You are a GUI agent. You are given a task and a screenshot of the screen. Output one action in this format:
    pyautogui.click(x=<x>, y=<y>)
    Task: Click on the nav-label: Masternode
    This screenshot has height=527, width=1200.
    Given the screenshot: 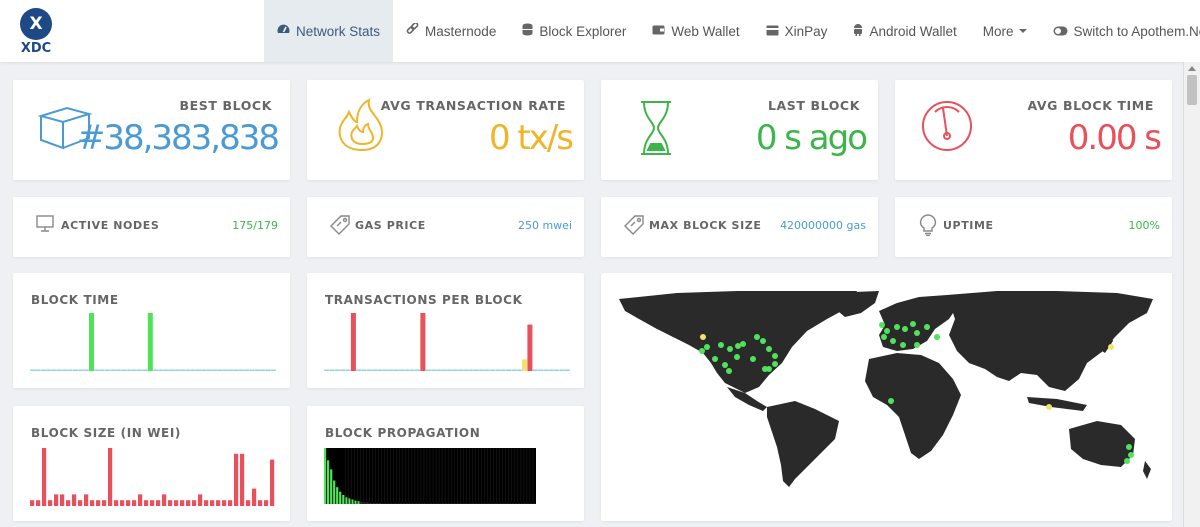 What is the action you would take?
    pyautogui.click(x=461, y=31)
    